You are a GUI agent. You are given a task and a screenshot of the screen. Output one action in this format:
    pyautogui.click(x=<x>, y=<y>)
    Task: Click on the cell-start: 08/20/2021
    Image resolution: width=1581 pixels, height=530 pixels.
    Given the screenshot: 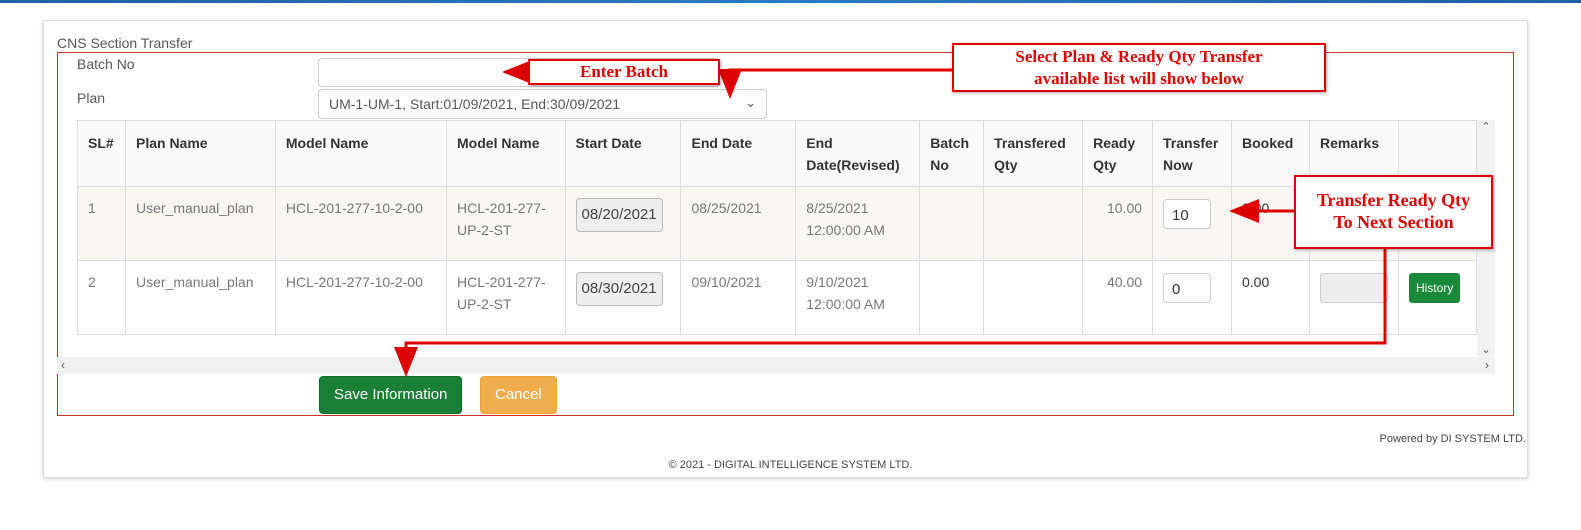 What is the action you would take?
    pyautogui.click(x=623, y=223)
    